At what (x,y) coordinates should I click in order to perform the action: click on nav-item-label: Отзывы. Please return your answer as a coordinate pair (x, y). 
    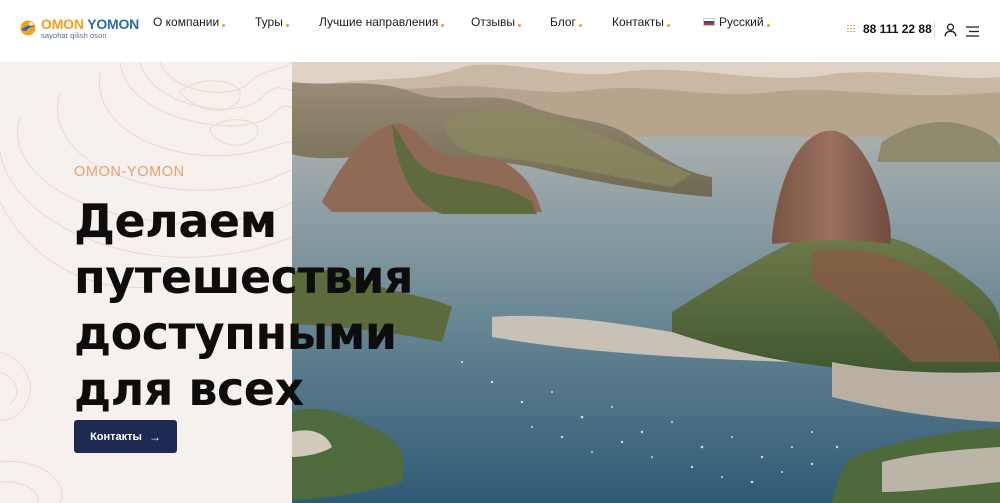
    Looking at the image, I should click on (493, 22).